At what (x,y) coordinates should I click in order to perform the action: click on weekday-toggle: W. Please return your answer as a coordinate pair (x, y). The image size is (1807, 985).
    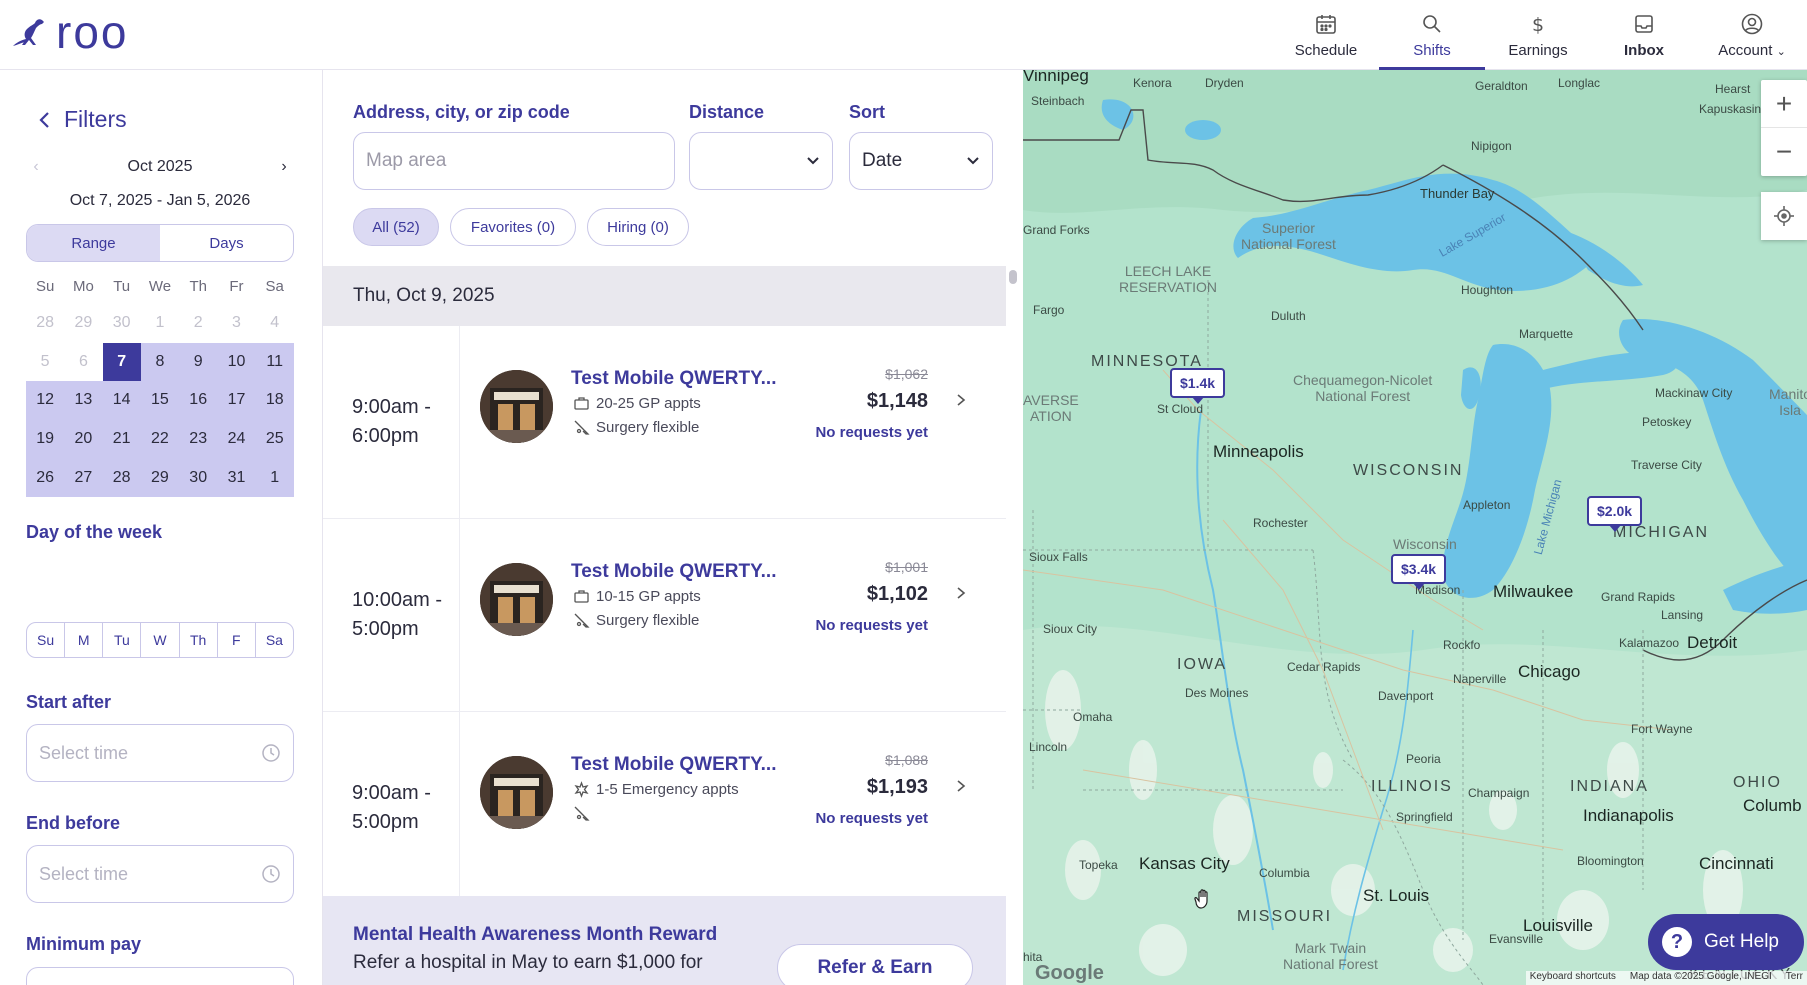
    Looking at the image, I should click on (160, 640).